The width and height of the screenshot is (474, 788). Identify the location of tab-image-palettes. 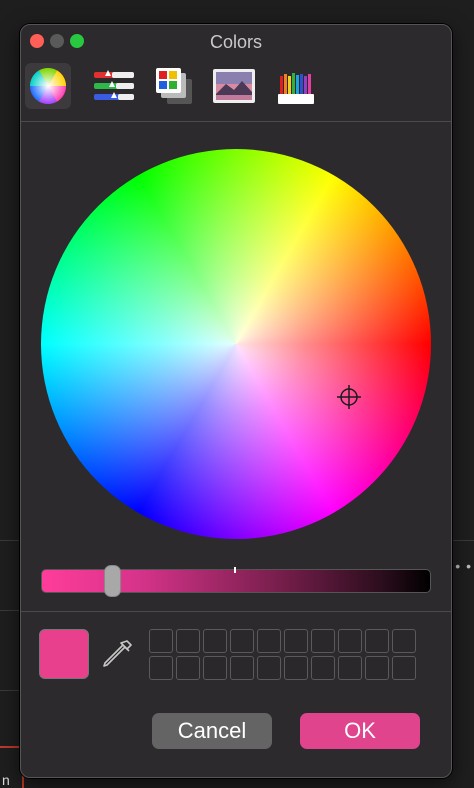
(234, 86).